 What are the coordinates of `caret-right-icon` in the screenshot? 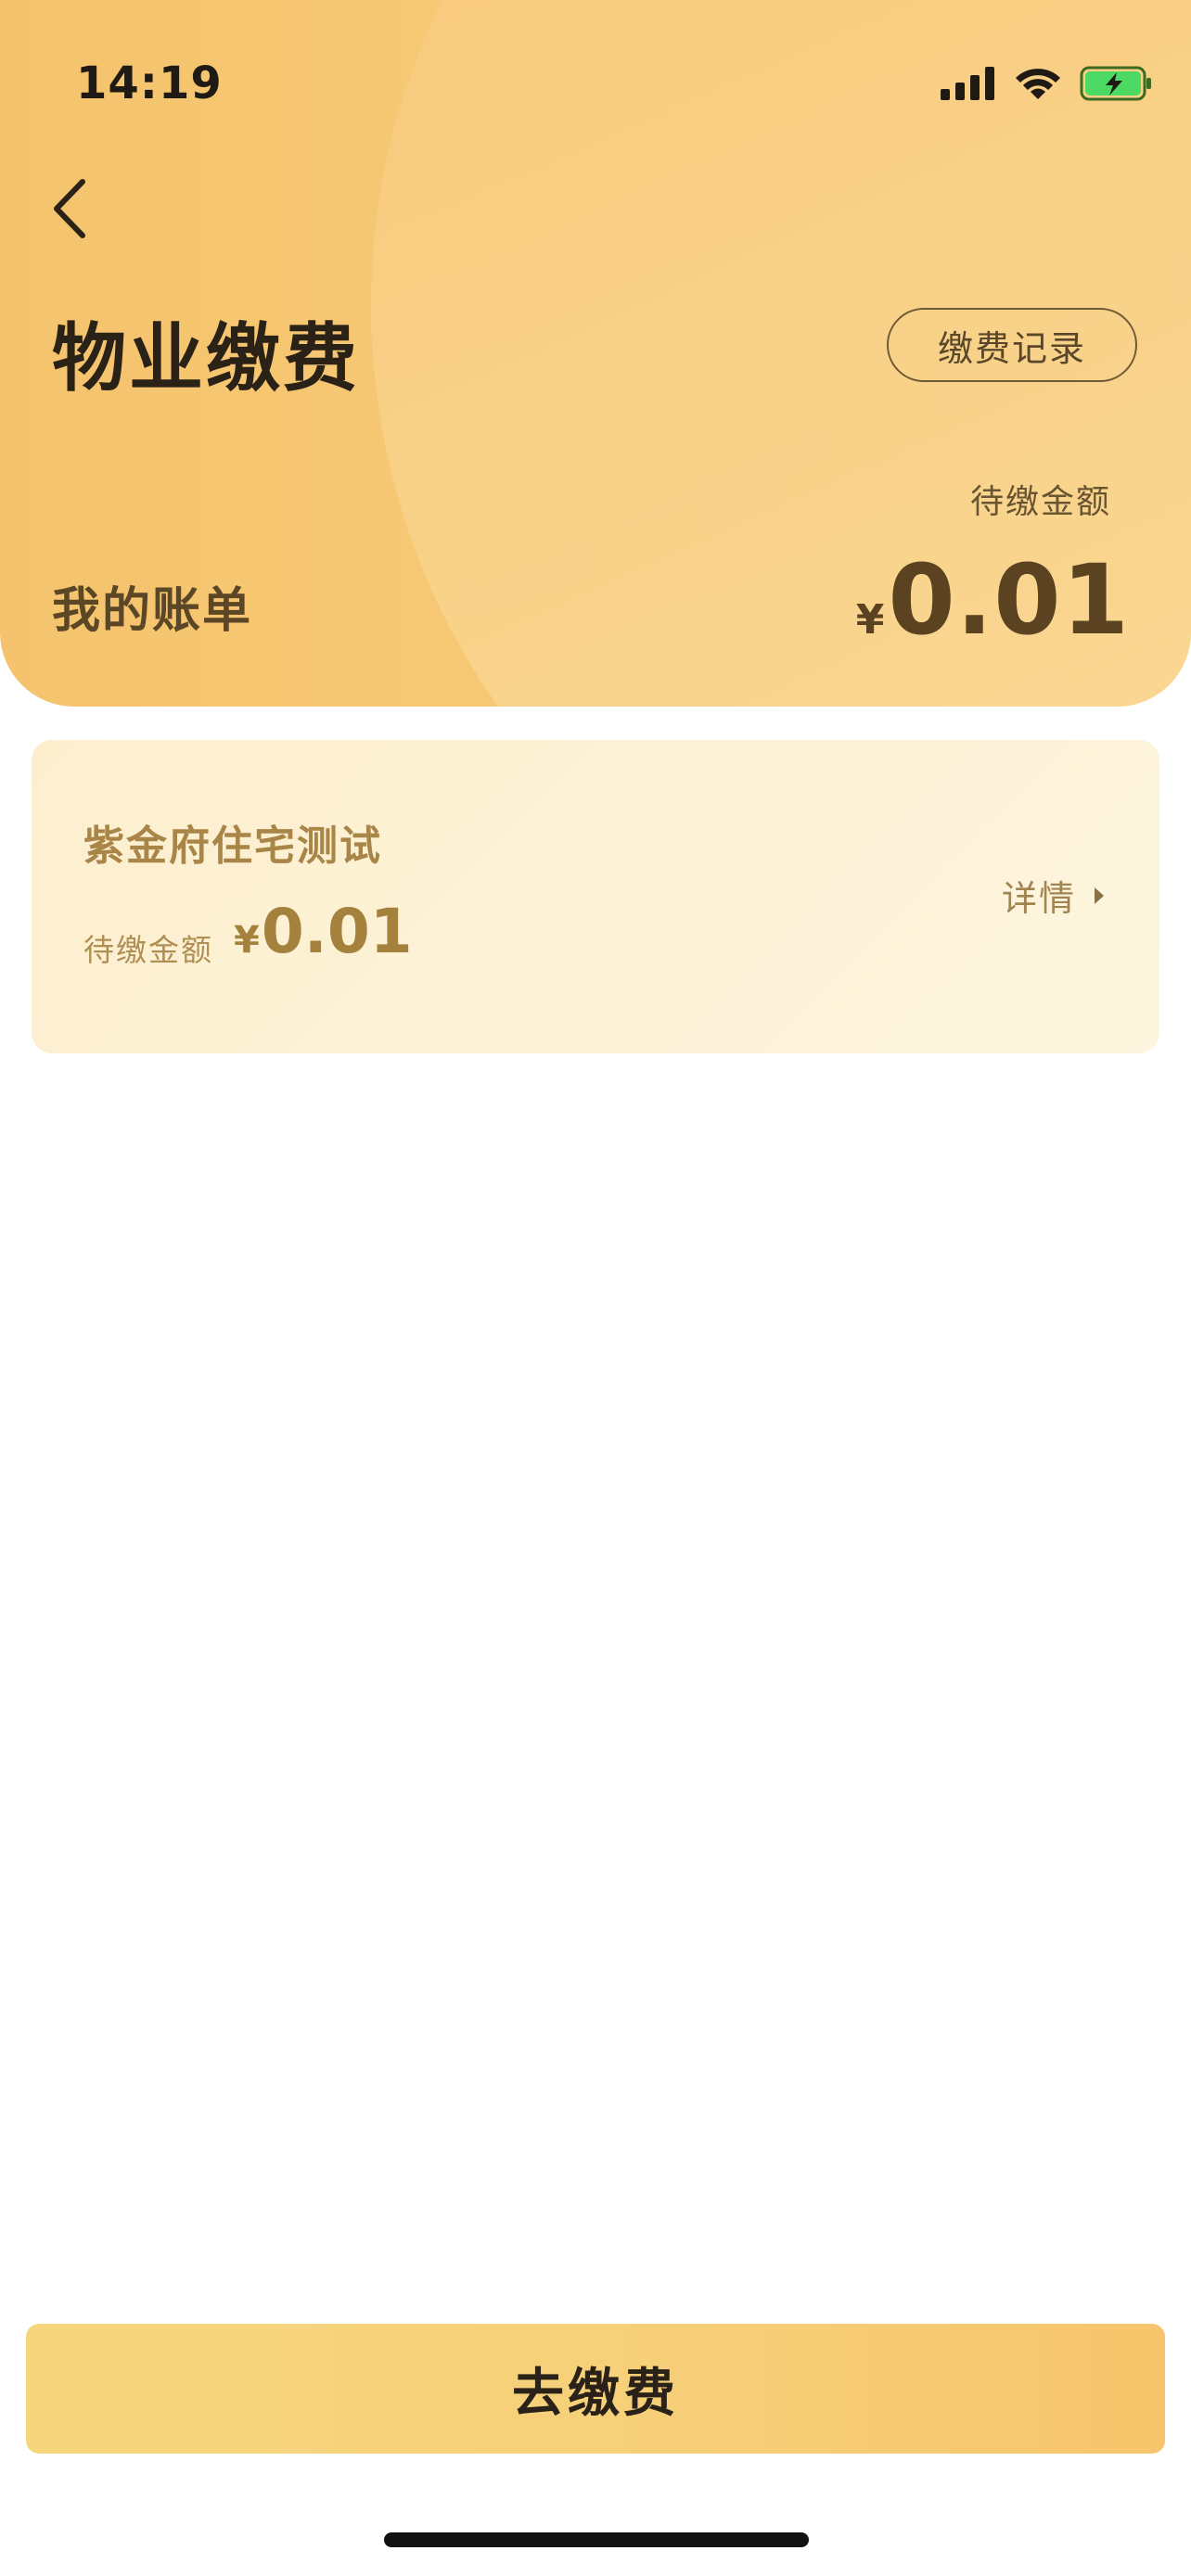 It's located at (1099, 895).